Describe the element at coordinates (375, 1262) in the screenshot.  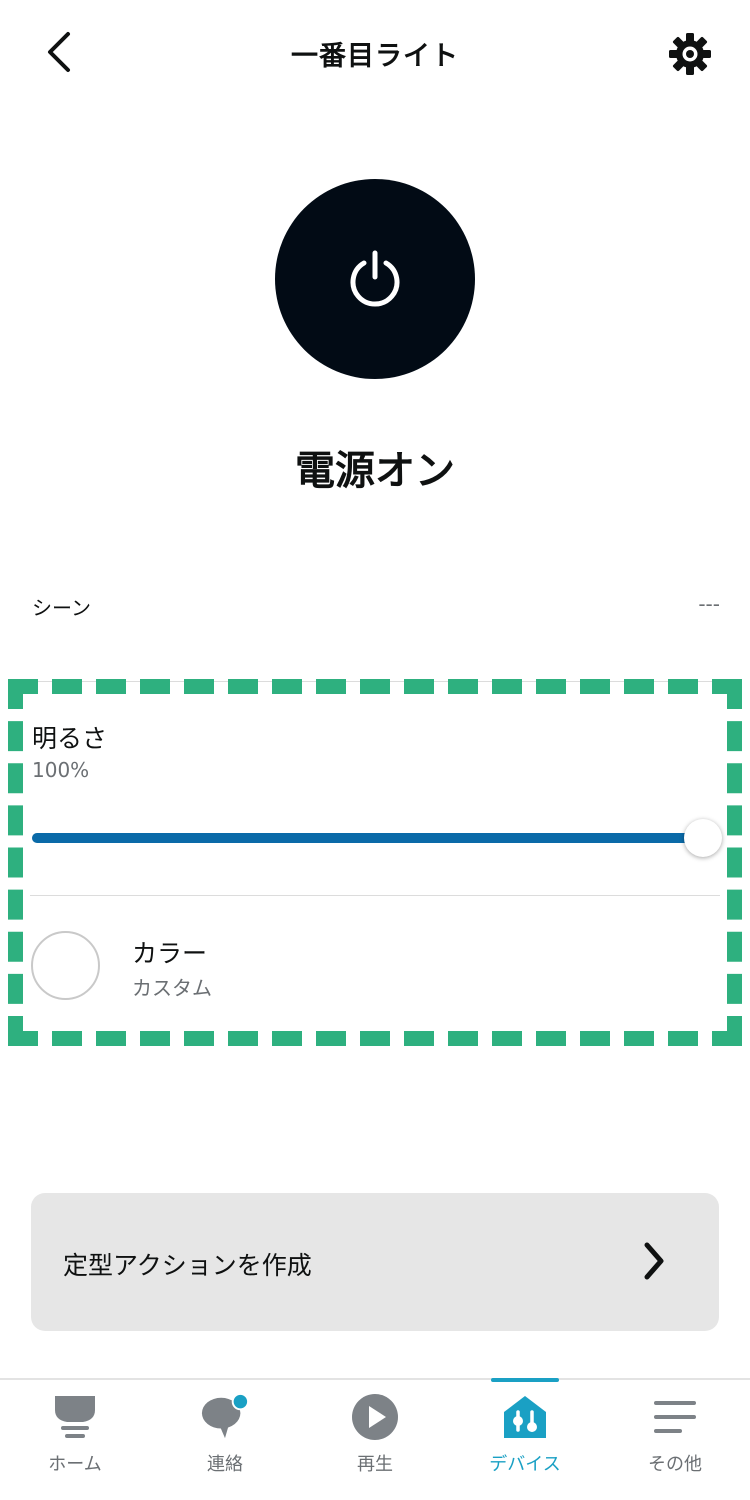
I see `create-routine-button: 定型アクションを作成` at that location.